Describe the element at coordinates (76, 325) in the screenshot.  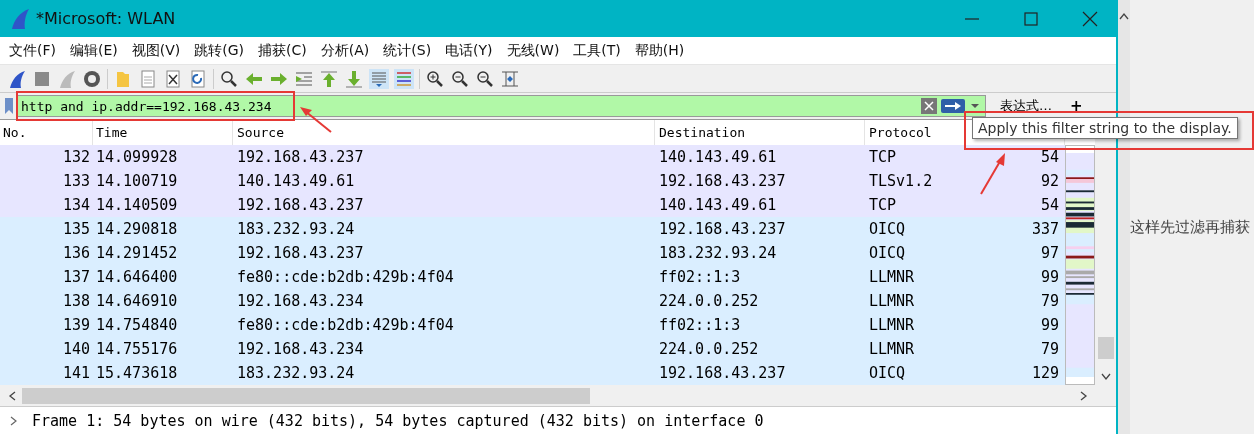
I see `table-cell-text: 139` at that location.